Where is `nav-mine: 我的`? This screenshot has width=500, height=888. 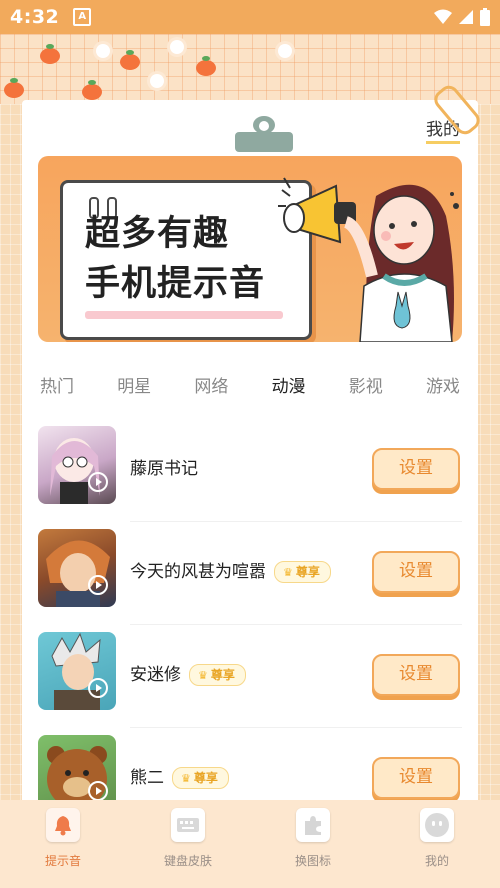
nav-mine: 我的 is located at coordinates (437, 838).